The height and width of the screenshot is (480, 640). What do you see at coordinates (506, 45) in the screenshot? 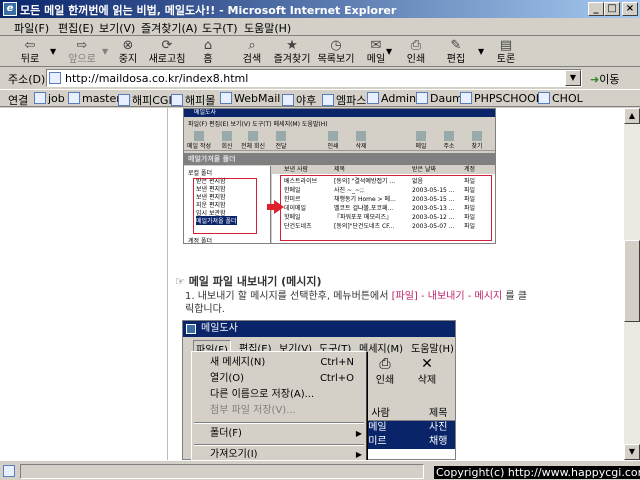
I see `discuss-icon: ▤` at bounding box center [506, 45].